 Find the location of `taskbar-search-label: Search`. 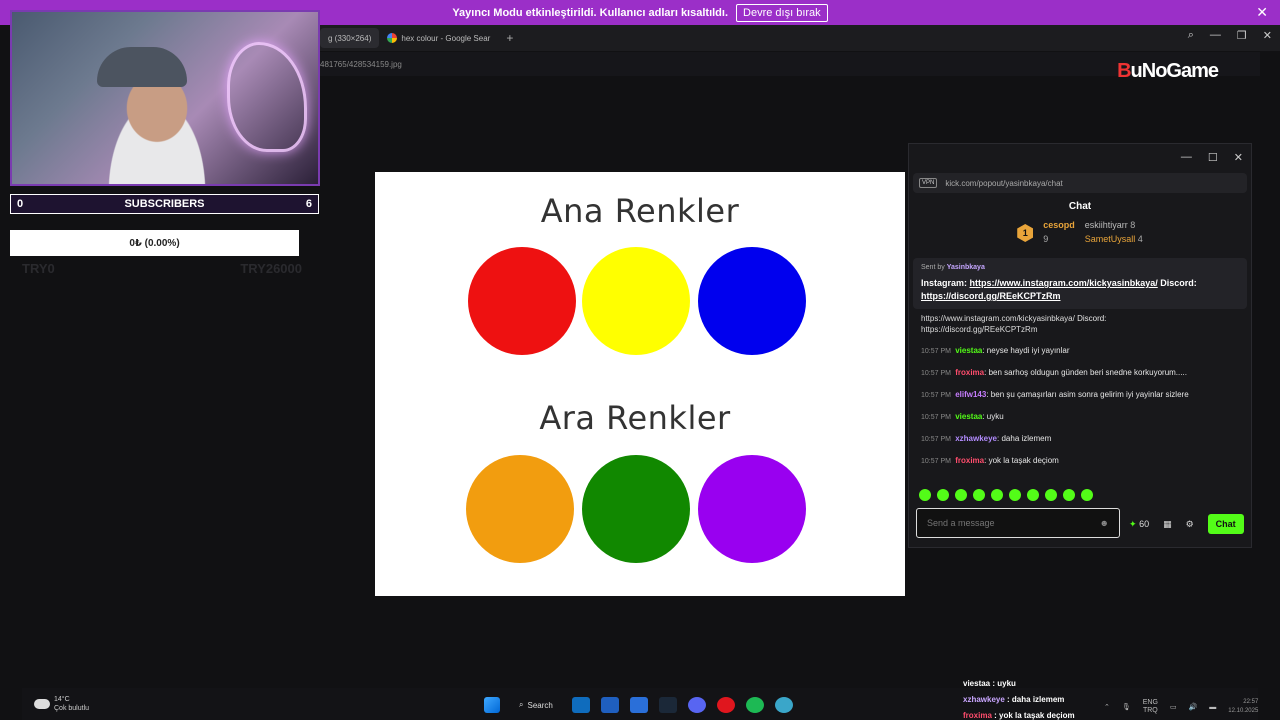

taskbar-search-label: Search is located at coordinates (540, 705).